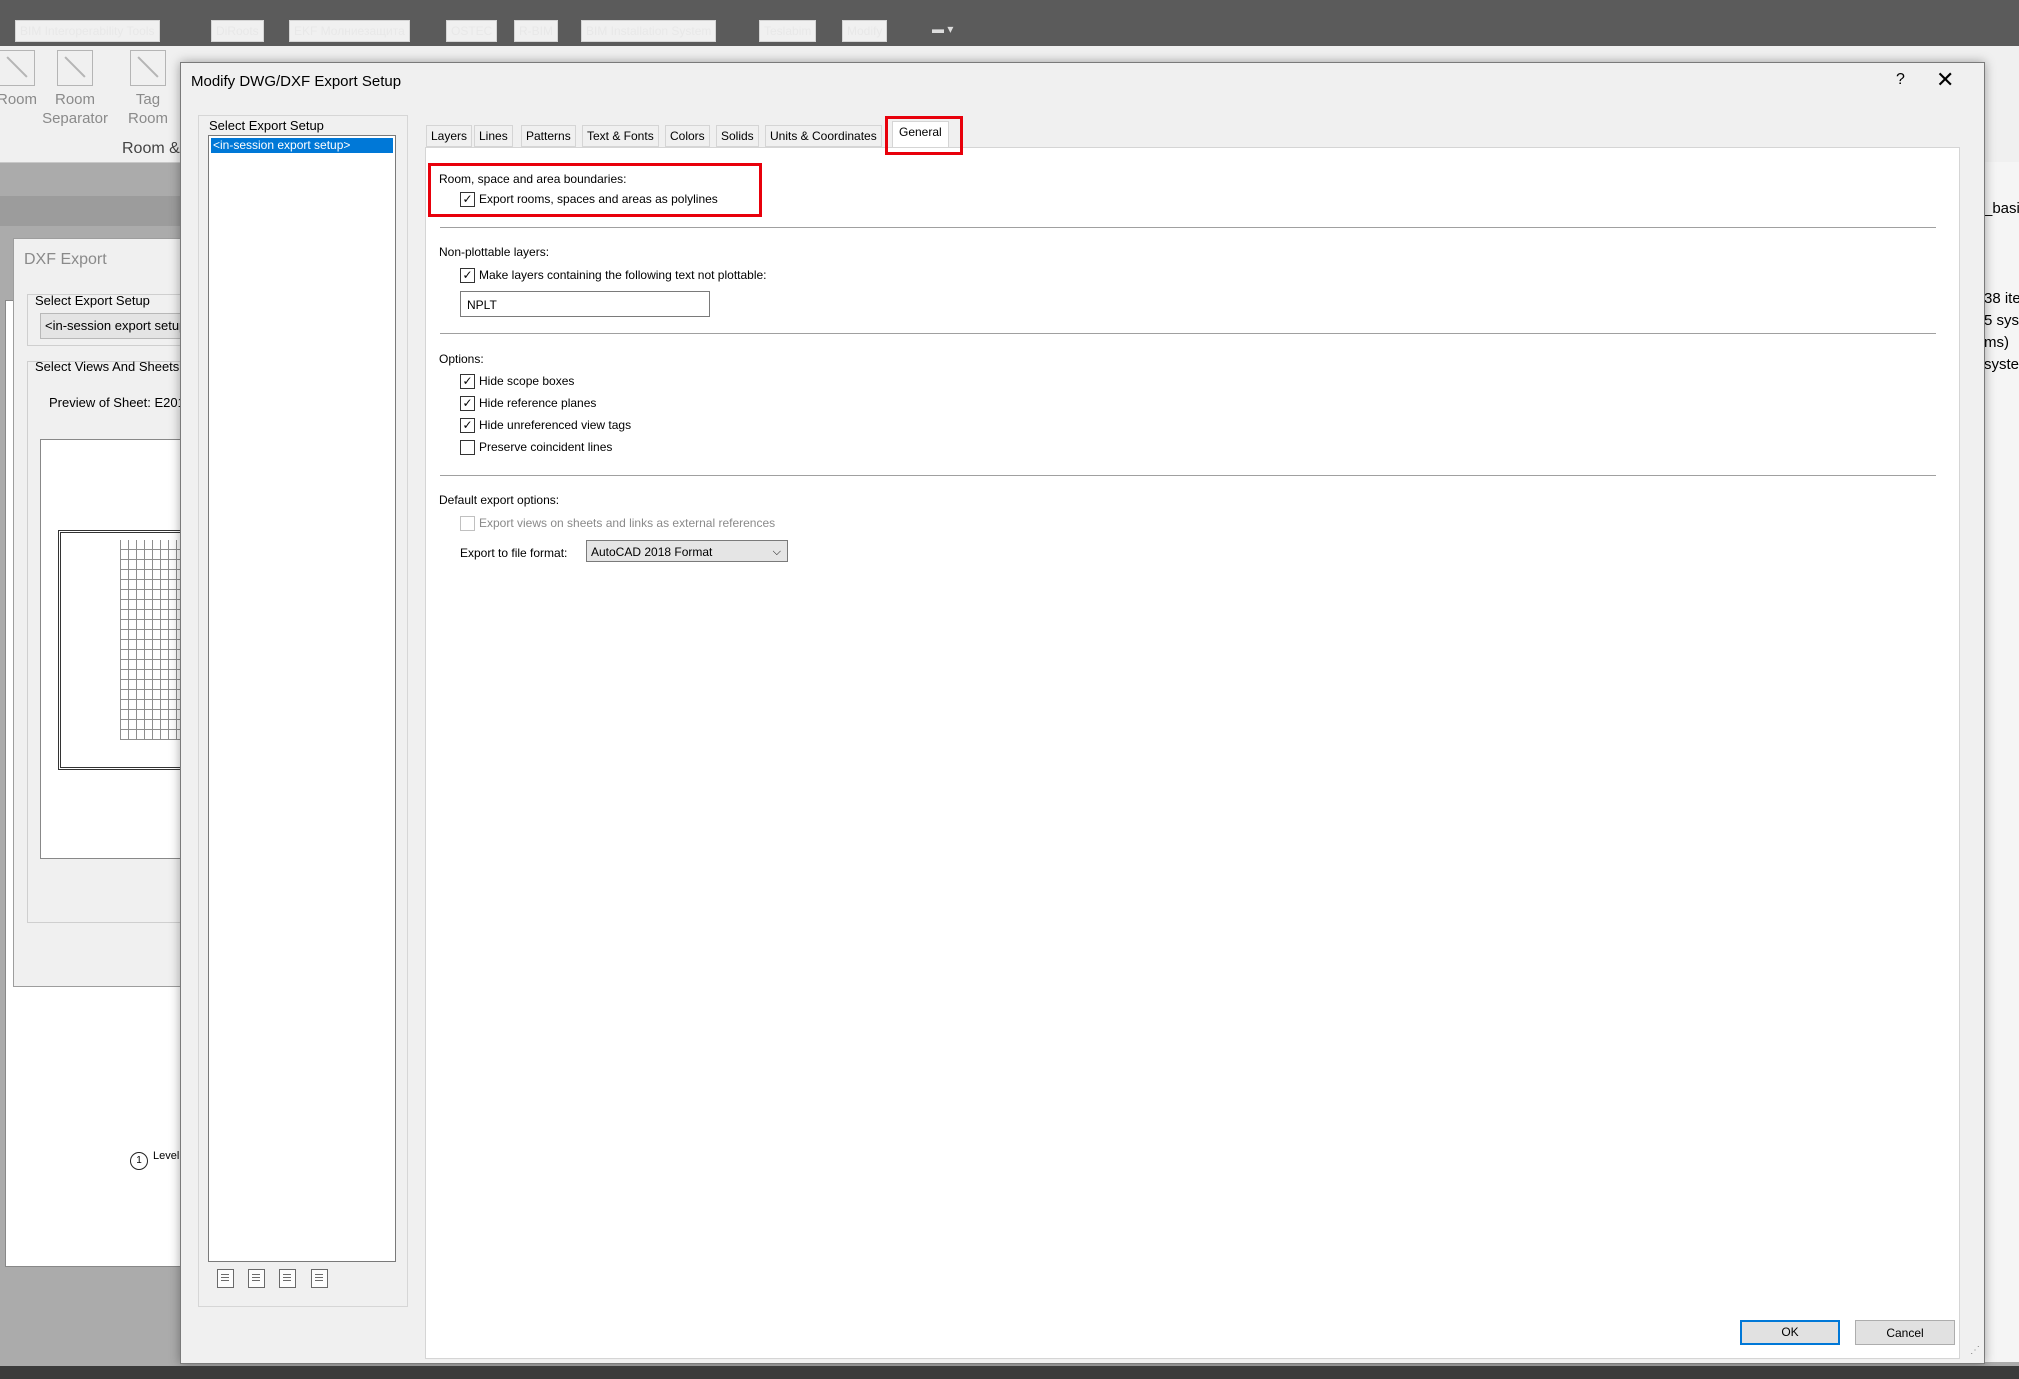 This screenshot has height=1379, width=2019. What do you see at coordinates (449, 136) in the screenshot?
I see `tab-layers: Layers` at bounding box center [449, 136].